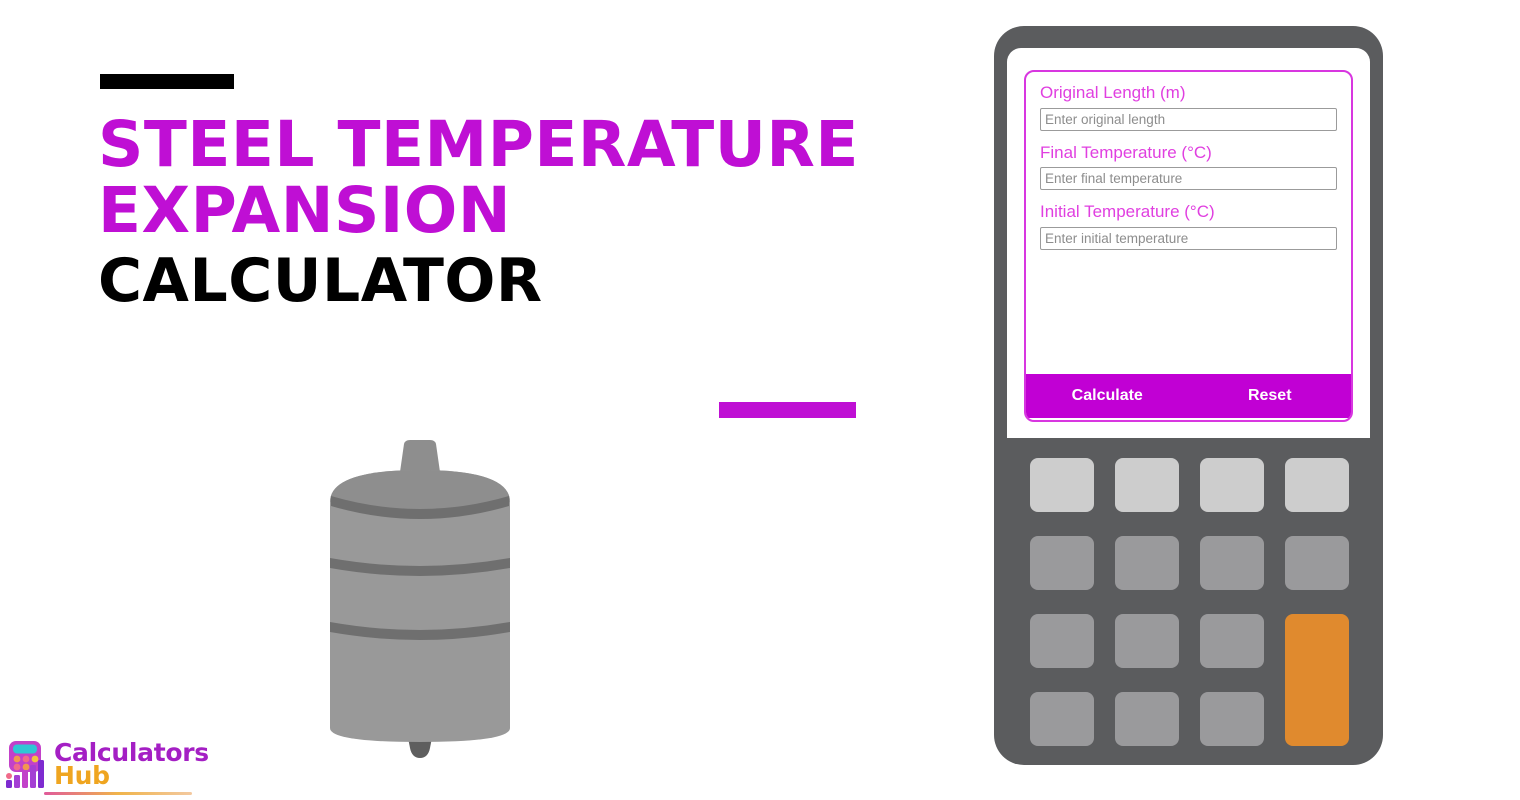 Image resolution: width=1520 pixels, height=800 pixels. Describe the element at coordinates (1190, 603) in the screenshot. I see `calculator-keypad` at that location.